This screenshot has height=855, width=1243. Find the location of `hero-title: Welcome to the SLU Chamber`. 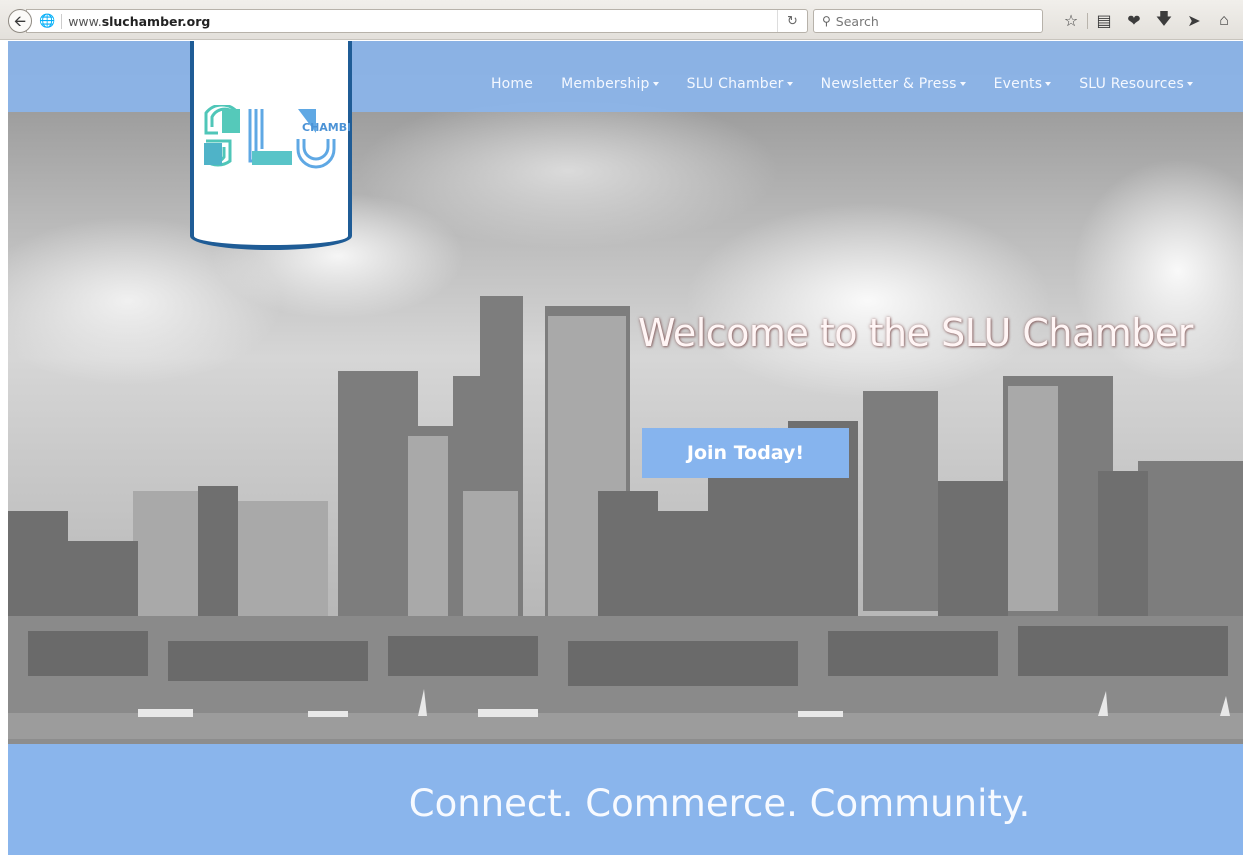

hero-title: Welcome to the SLU Chamber is located at coordinates (915, 333).